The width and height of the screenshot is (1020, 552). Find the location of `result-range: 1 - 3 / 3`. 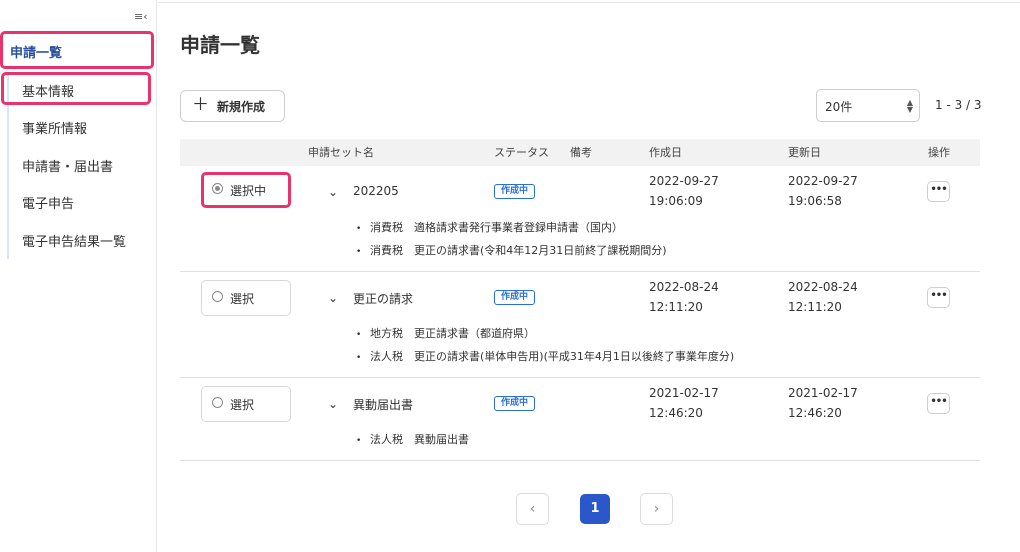

result-range: 1 - 3 / 3 is located at coordinates (958, 105).